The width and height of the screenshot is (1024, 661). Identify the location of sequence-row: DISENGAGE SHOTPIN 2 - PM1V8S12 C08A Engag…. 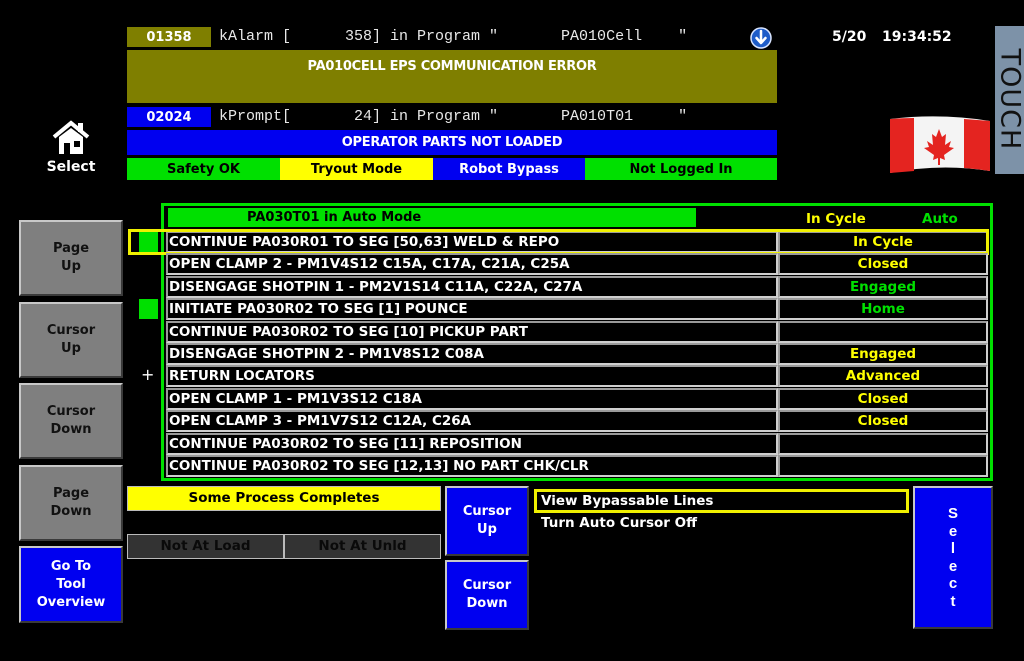
(577, 354).